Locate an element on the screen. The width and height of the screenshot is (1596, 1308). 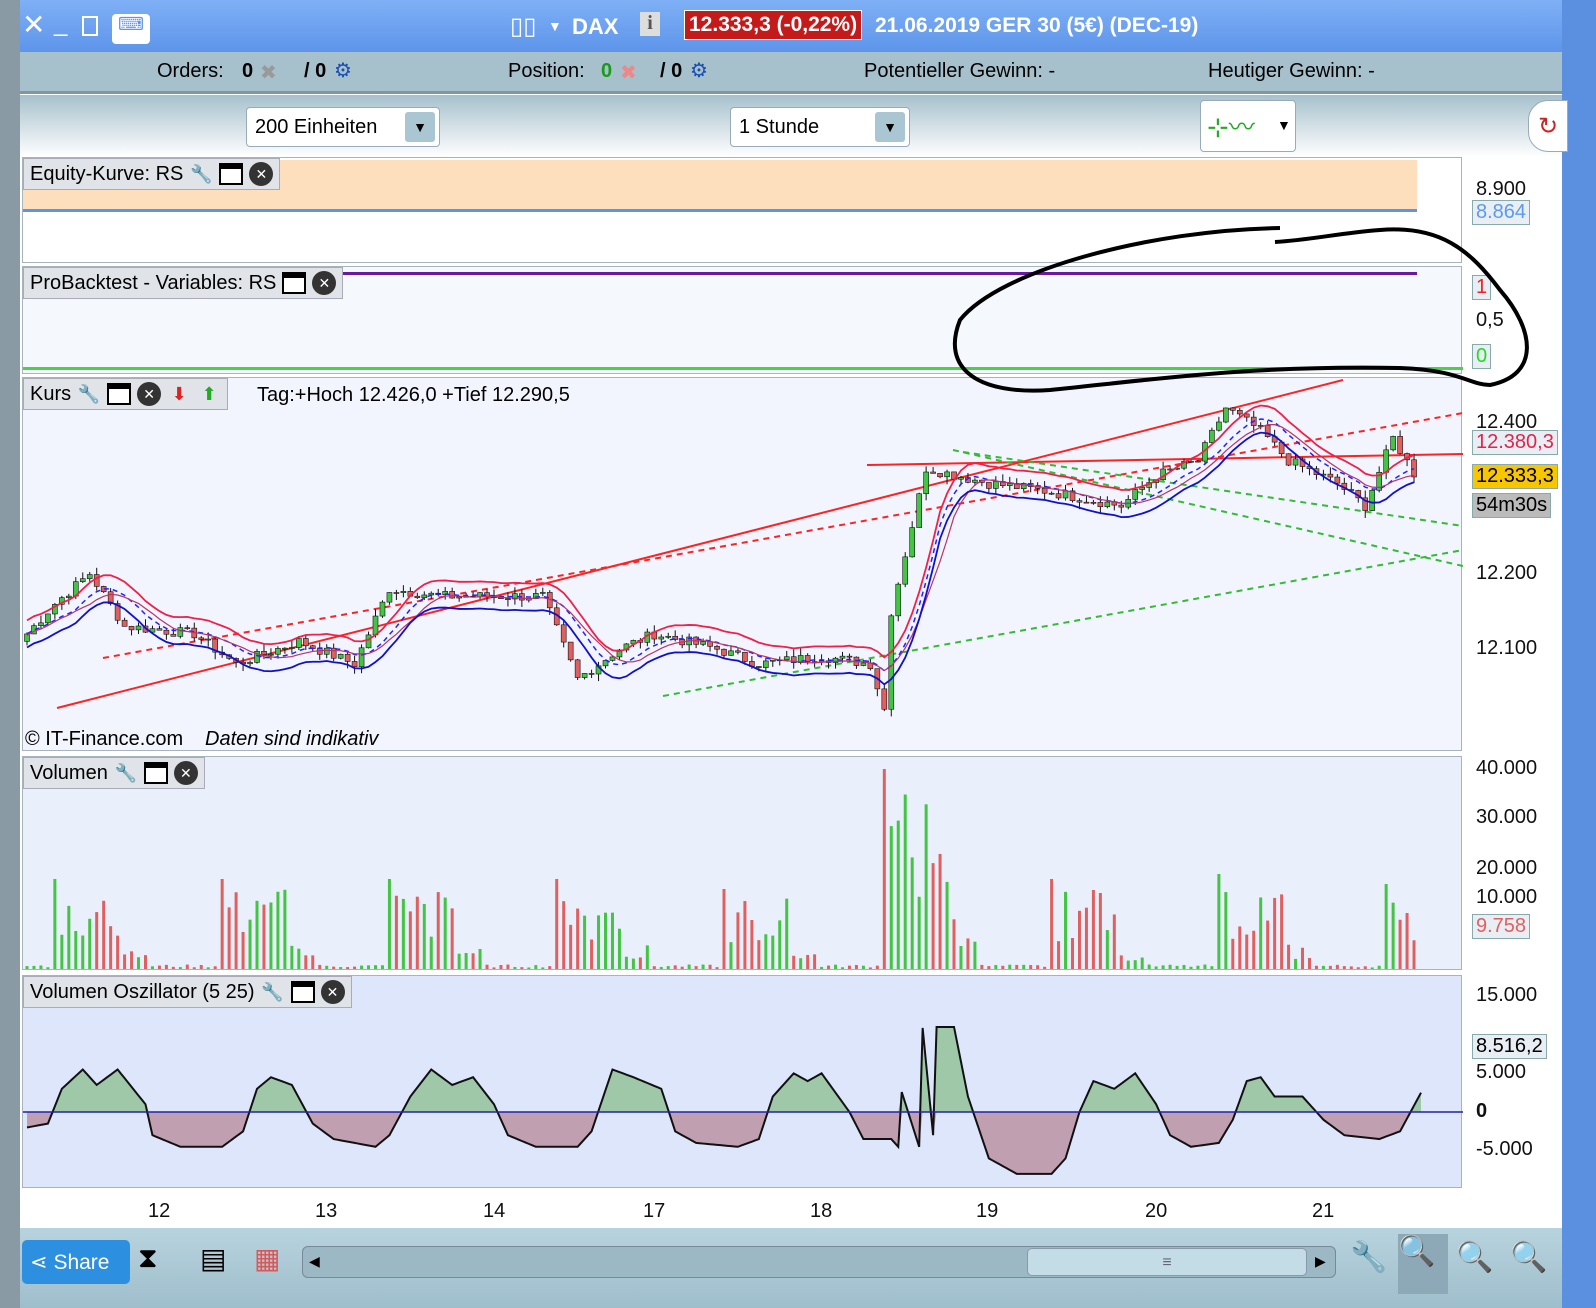
position-label: Position: is located at coordinates (546, 71).